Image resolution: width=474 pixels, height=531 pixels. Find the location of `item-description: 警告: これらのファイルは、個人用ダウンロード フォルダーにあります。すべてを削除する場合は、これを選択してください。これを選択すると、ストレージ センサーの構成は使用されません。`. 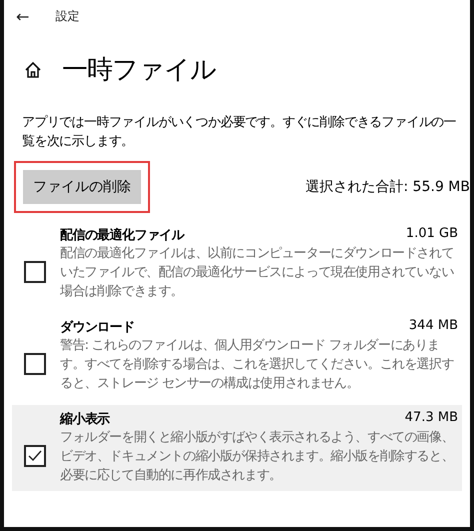

item-description: 警告: これらのファイルは、個人用ダウンロード フォルダーにあります。すべてを削除する場合は、これを選択してください。これを選択すると、ストレージ センサーの構成は使用されません。 is located at coordinates (257, 365).